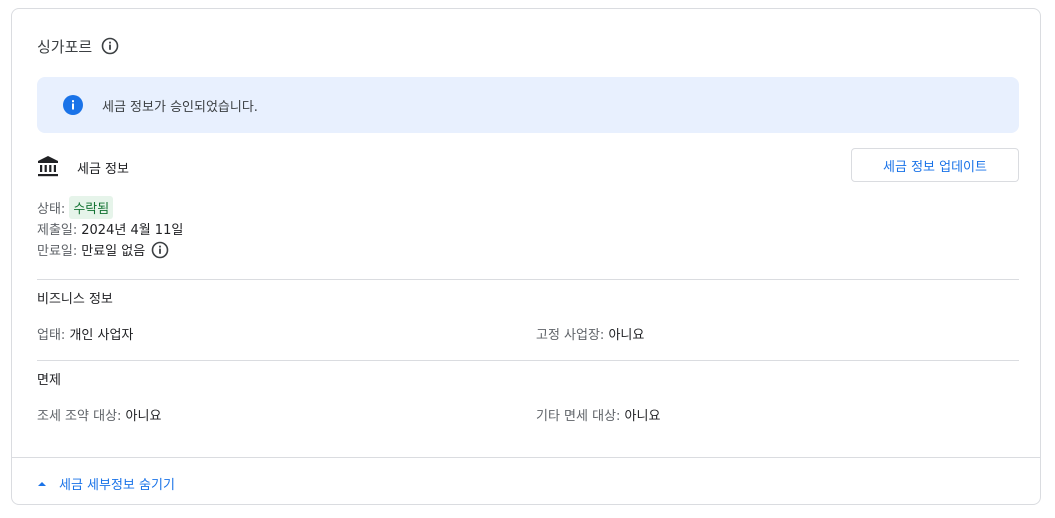 This screenshot has width=1055, height=518. I want to click on hide-tax-details-button: 세금 세부정보 숨기기, so click(106, 483).